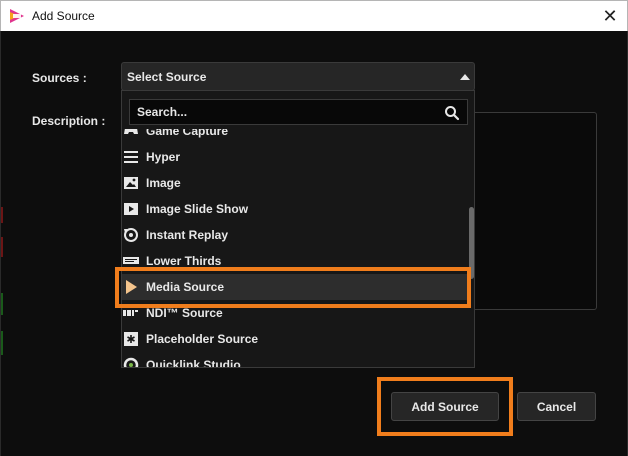  I want to click on list-item-label: Hyper, so click(163, 157).